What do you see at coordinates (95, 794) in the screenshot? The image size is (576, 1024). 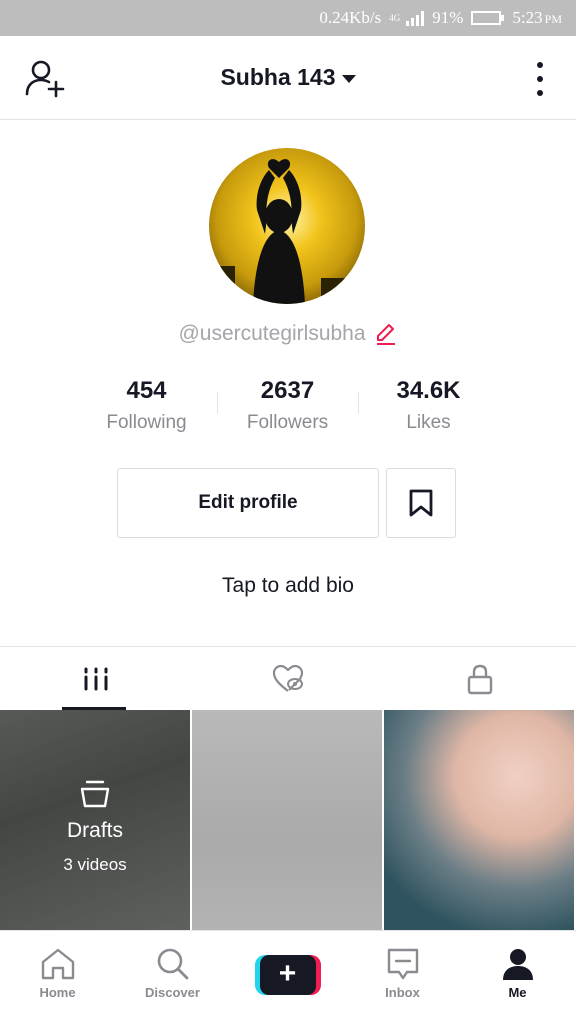 I see `drafts-icon` at bounding box center [95, 794].